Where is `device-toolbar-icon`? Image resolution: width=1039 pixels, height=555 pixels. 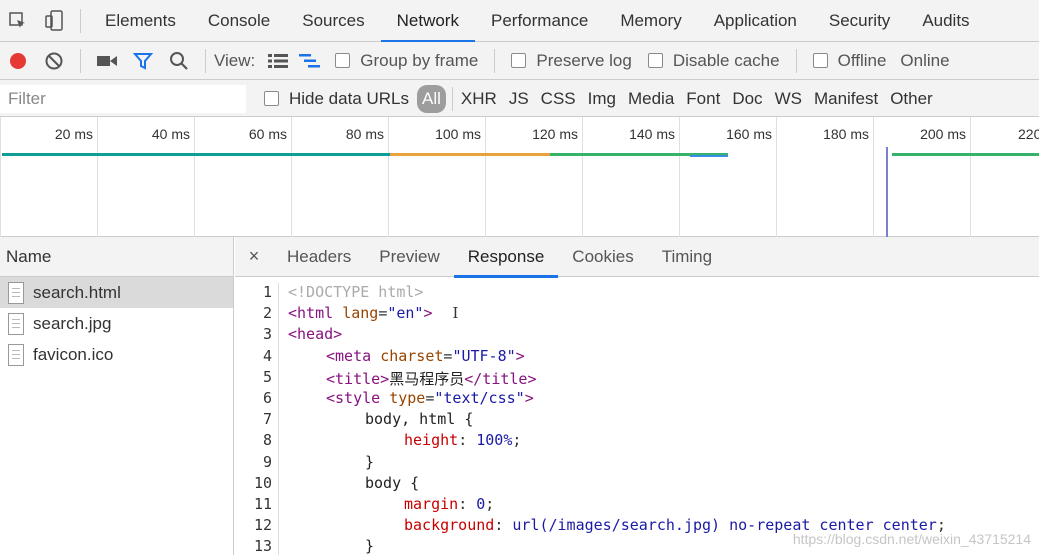 device-toolbar-icon is located at coordinates (54, 21).